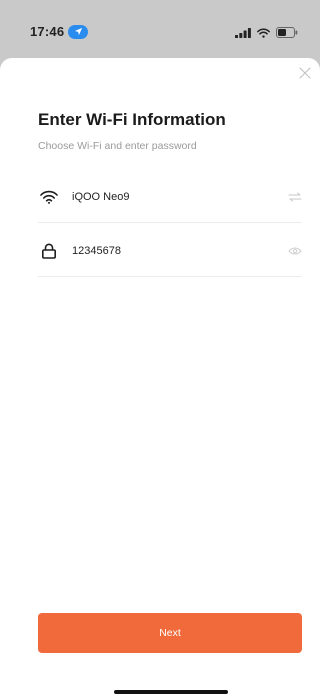 The image size is (320, 695). What do you see at coordinates (117, 146) in the screenshot?
I see `page-subtitle: Choose Wi-Fi and enter password` at bounding box center [117, 146].